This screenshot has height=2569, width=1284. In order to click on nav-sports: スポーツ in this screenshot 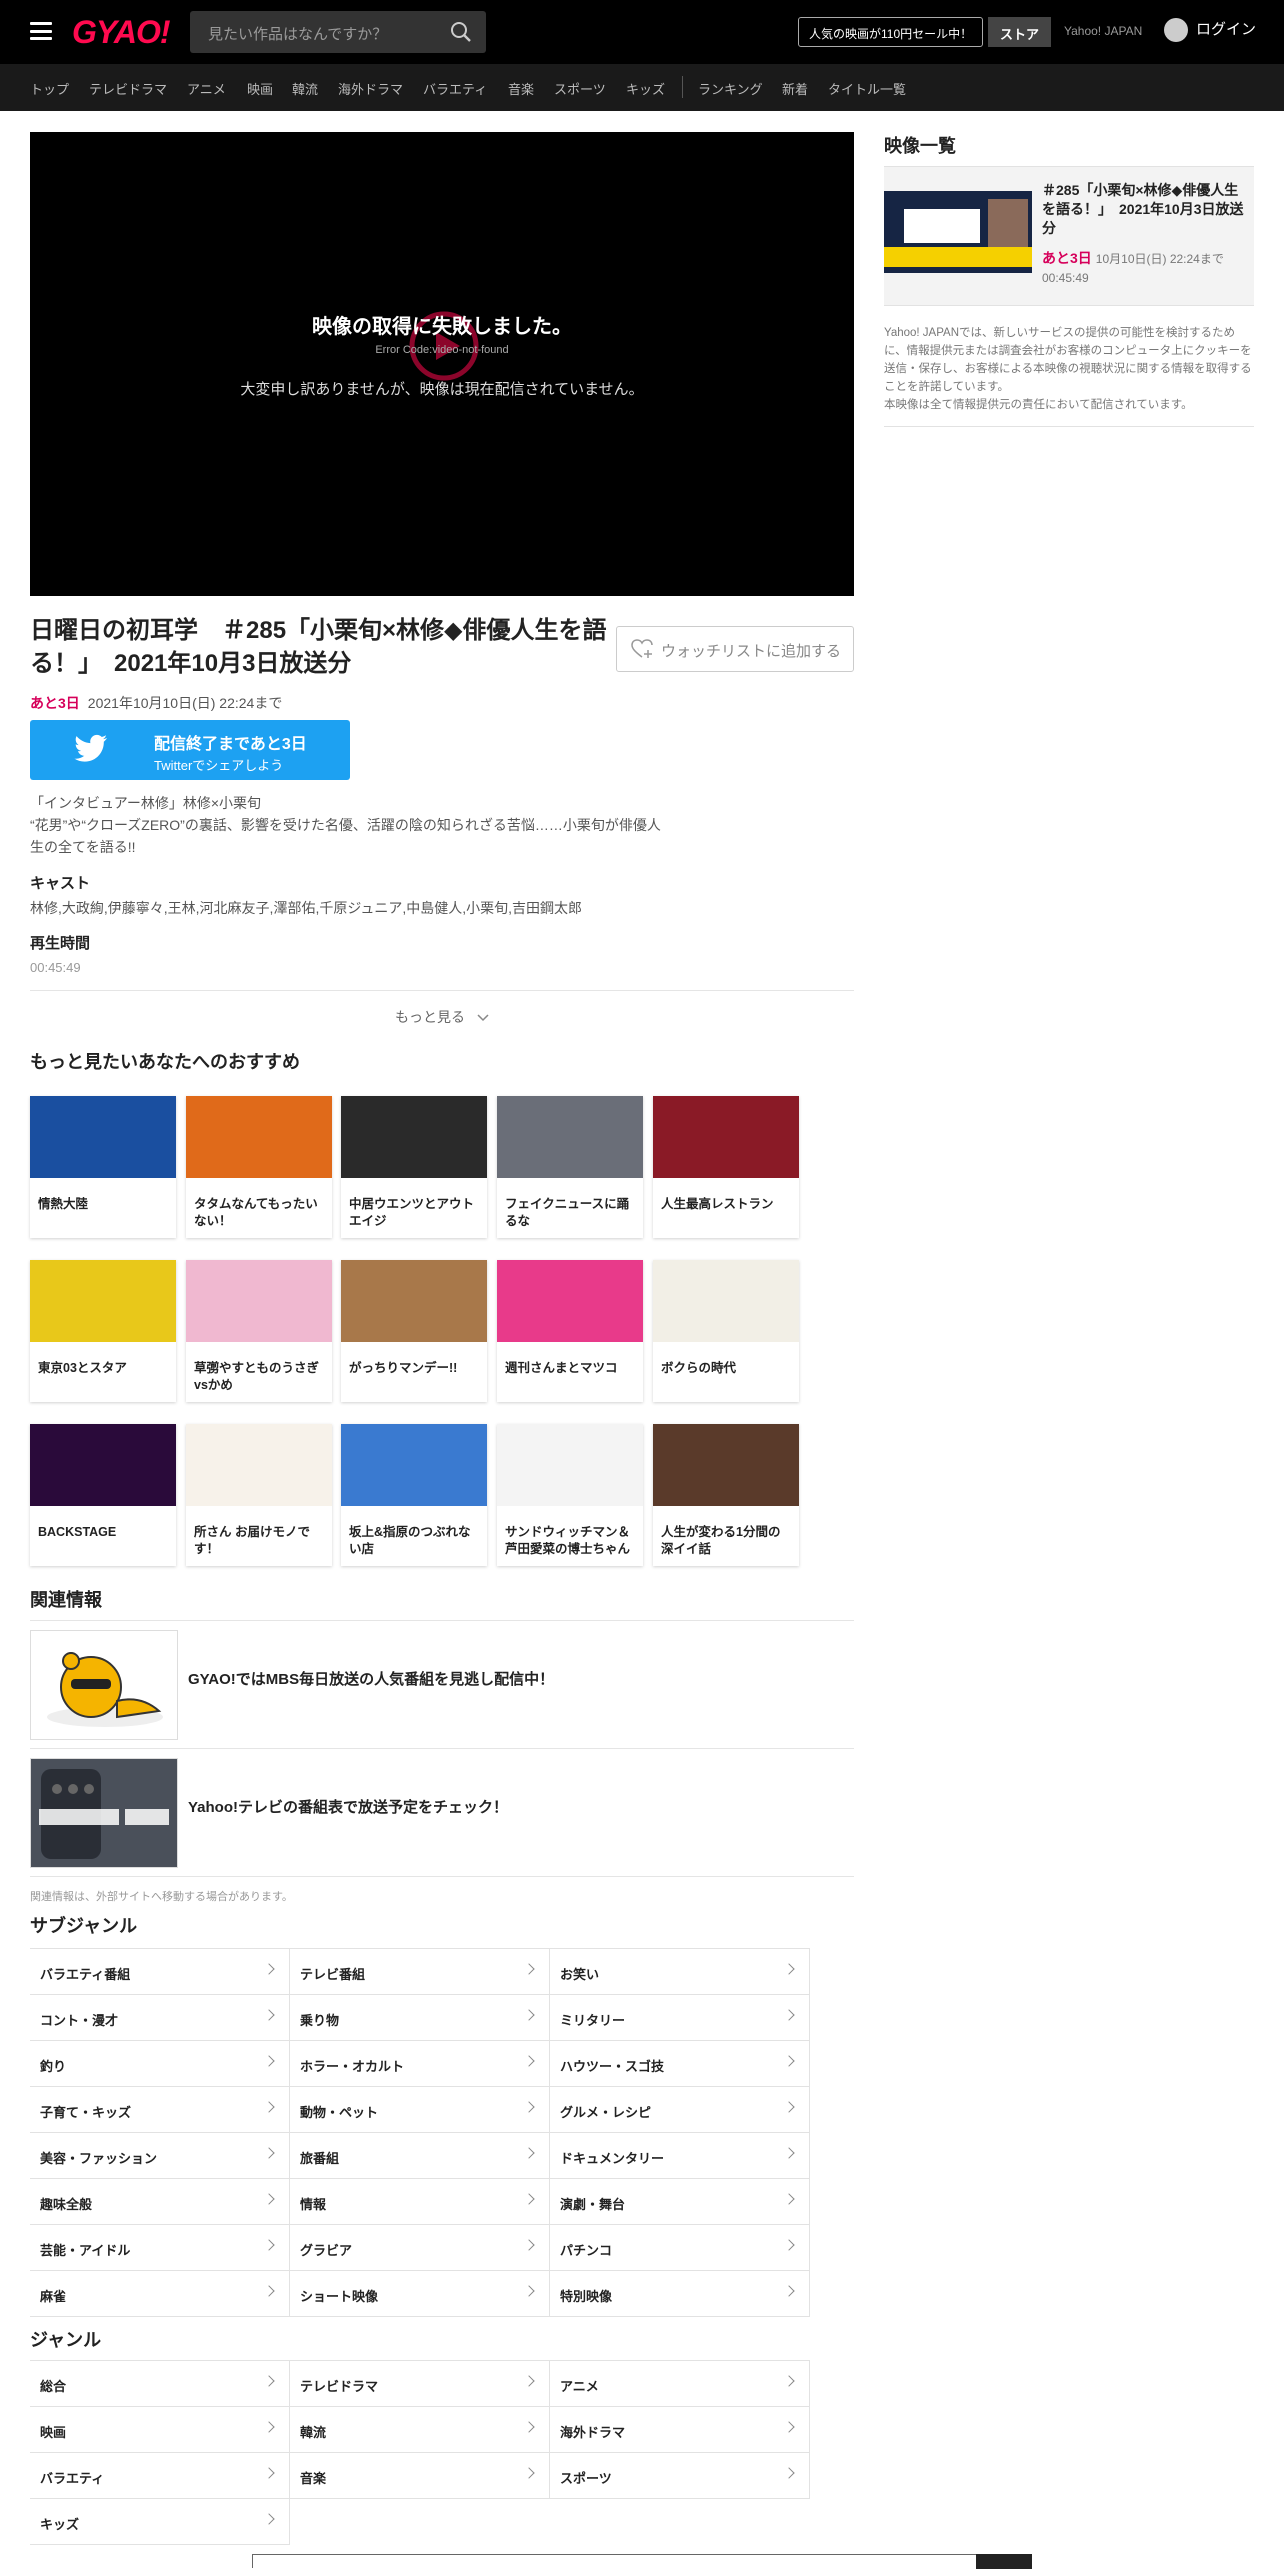, I will do `click(580, 88)`.